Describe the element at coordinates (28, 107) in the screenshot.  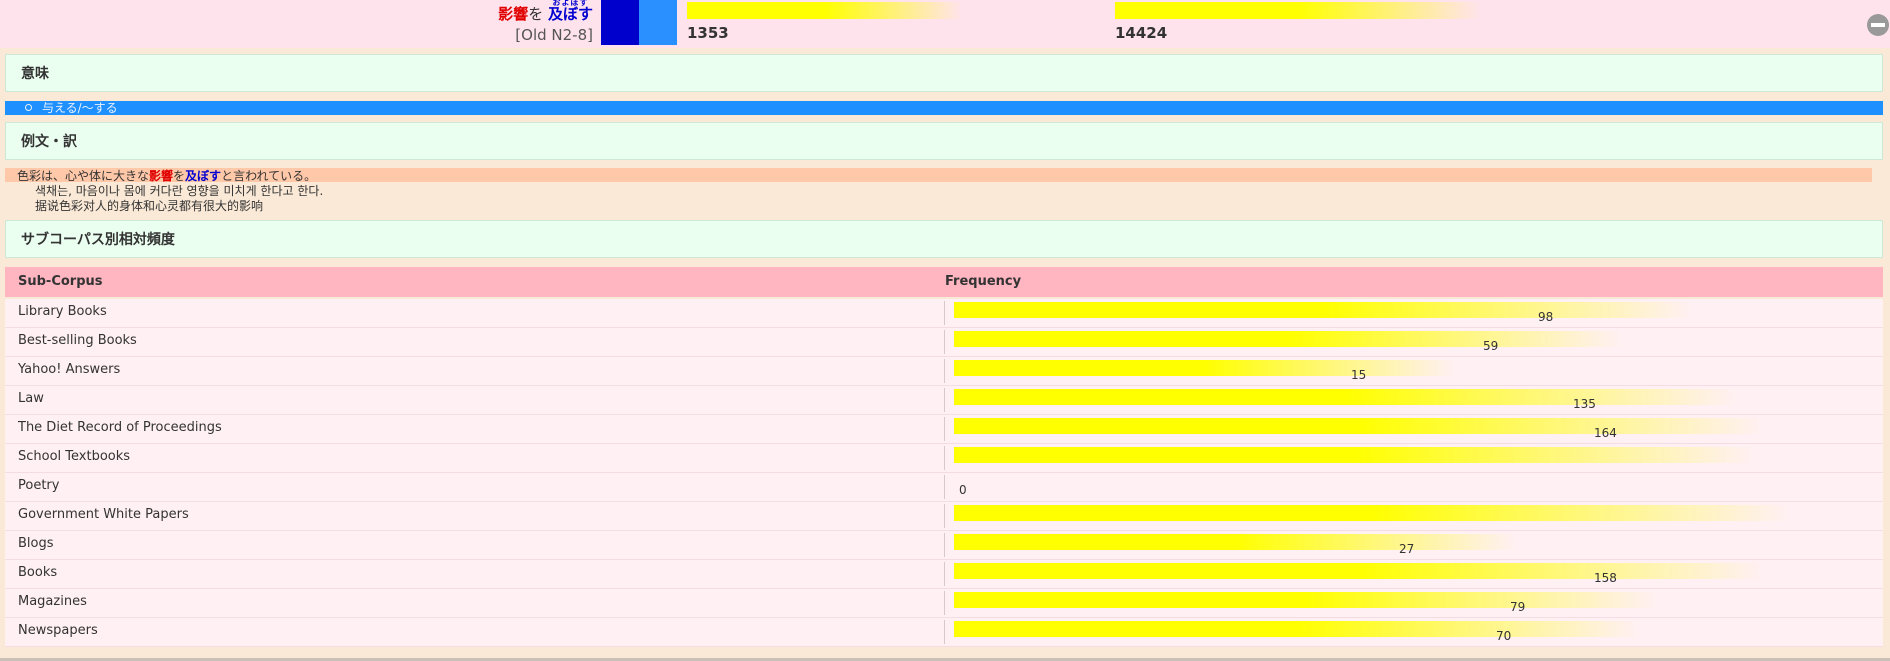
I see `bullet-icon` at that location.